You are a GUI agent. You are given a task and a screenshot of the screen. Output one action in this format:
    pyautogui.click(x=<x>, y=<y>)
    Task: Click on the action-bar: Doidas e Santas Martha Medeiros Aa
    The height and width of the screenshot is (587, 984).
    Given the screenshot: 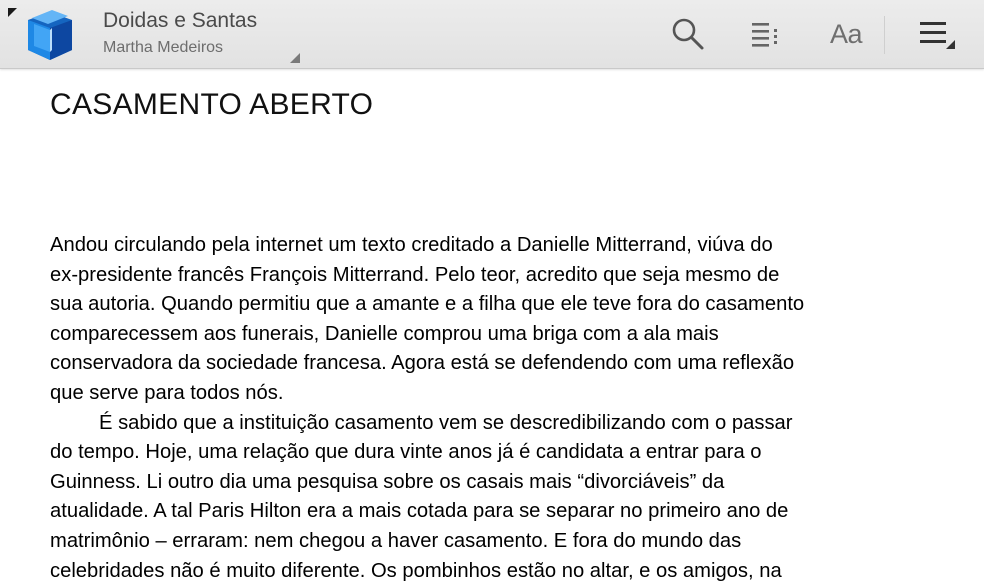 What is the action you would take?
    pyautogui.click(x=492, y=34)
    